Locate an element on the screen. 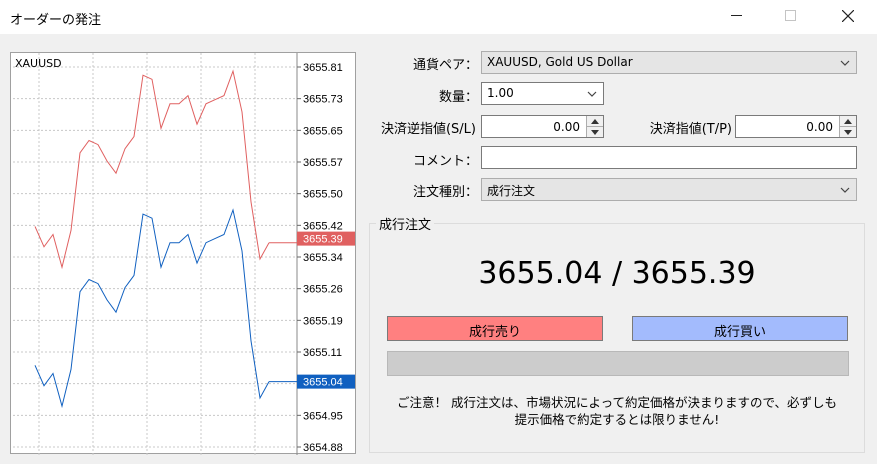  y-tick-label: 3655.50 is located at coordinates (323, 195).